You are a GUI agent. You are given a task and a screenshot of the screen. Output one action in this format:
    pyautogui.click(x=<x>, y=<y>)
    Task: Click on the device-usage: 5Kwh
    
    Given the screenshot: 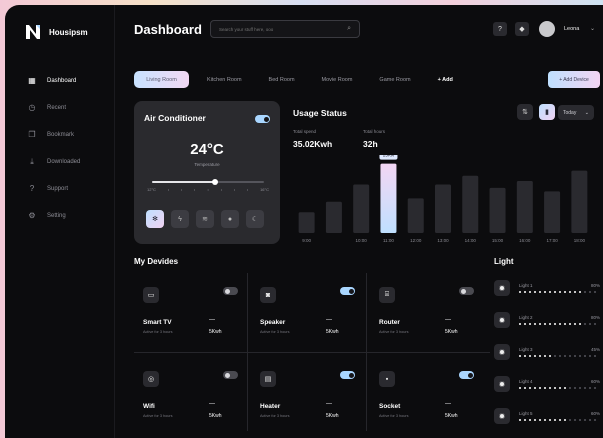 What is the action you would take?
    pyautogui.click(x=215, y=416)
    